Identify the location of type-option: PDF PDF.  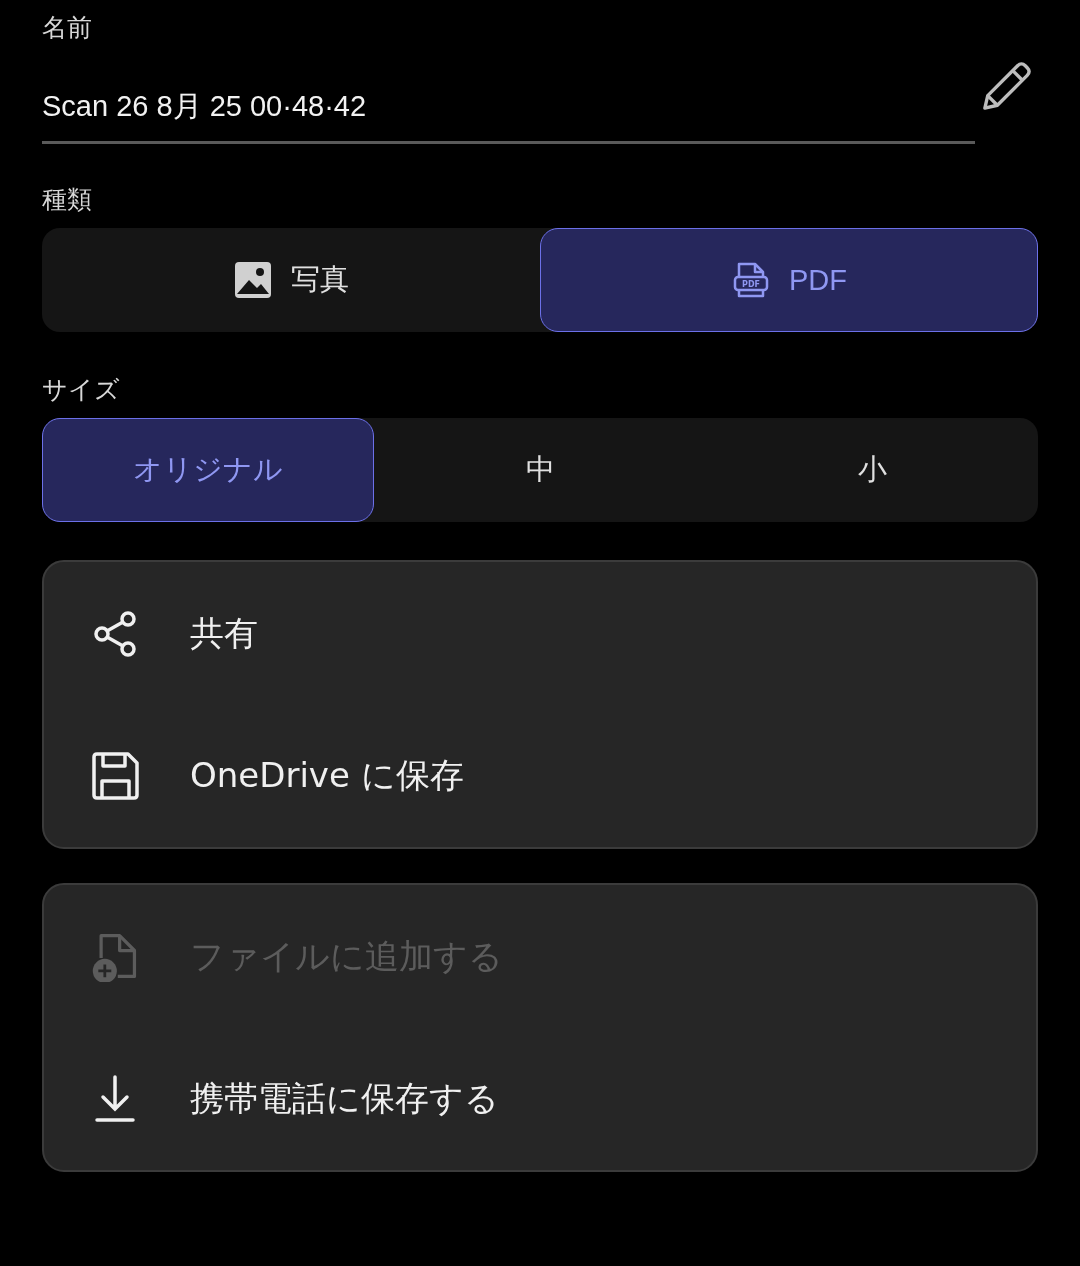
(789, 280).